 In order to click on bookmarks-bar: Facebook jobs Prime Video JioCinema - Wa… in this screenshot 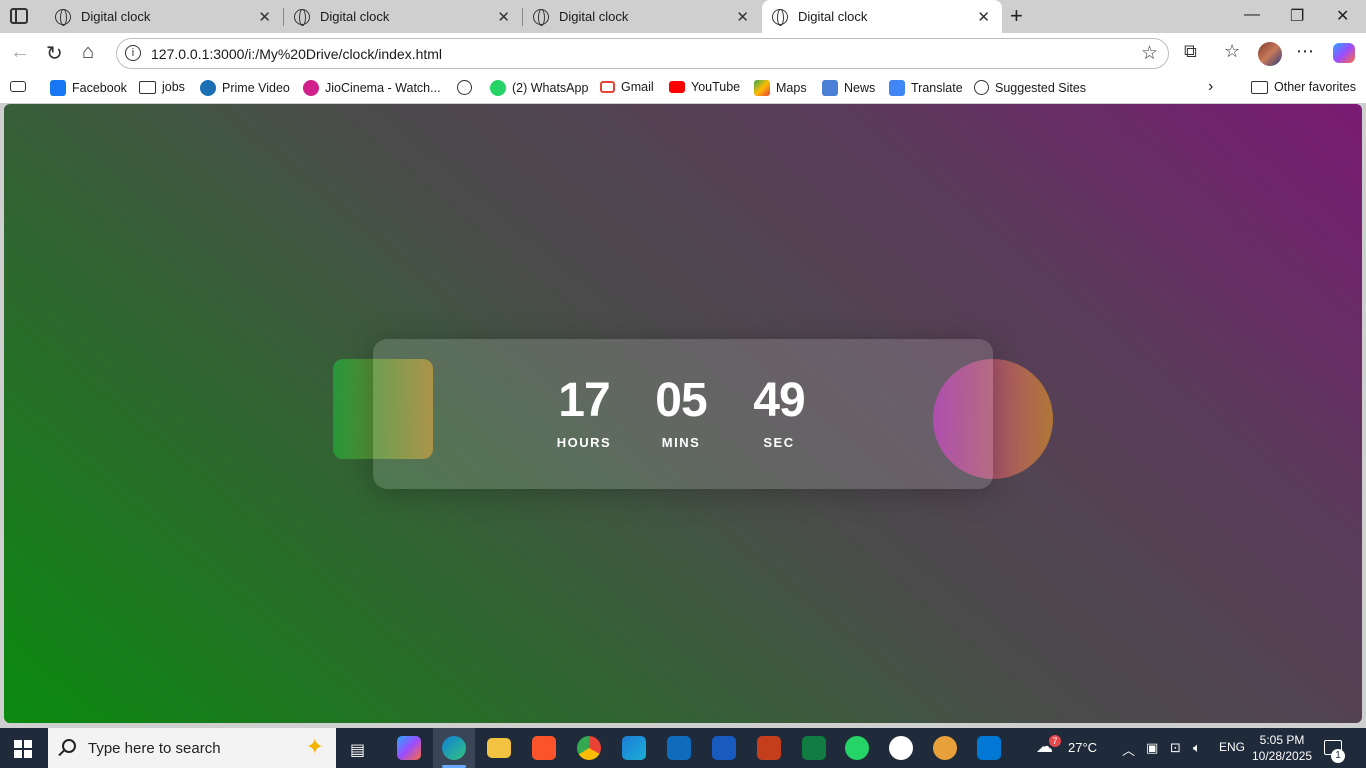, I will do `click(683, 88)`.